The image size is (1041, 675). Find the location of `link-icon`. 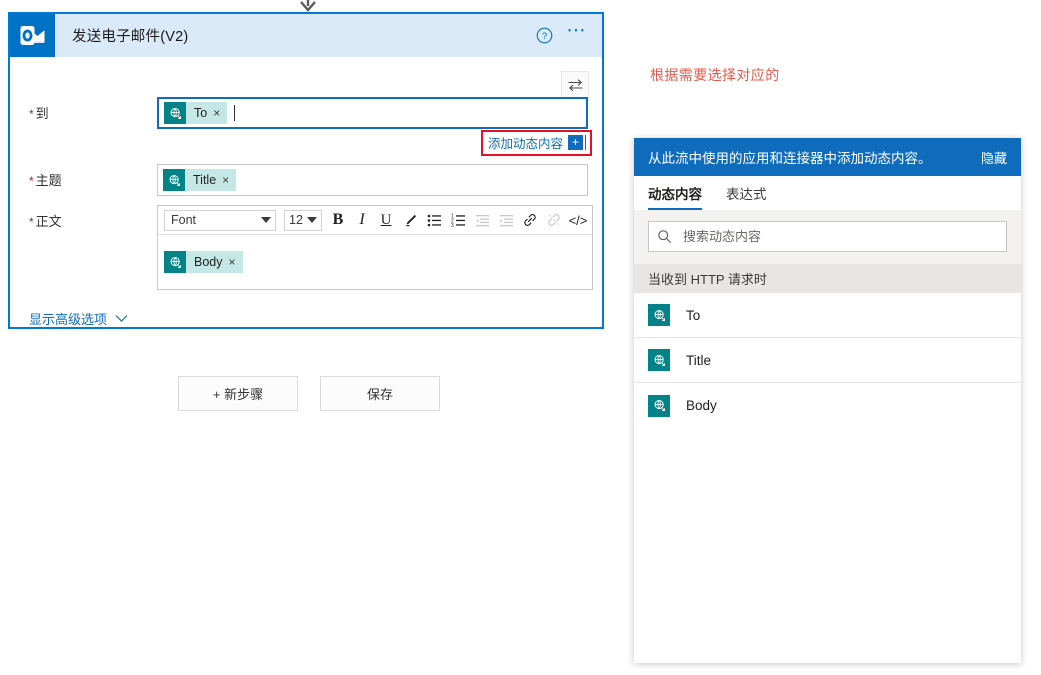

link-icon is located at coordinates (530, 220).